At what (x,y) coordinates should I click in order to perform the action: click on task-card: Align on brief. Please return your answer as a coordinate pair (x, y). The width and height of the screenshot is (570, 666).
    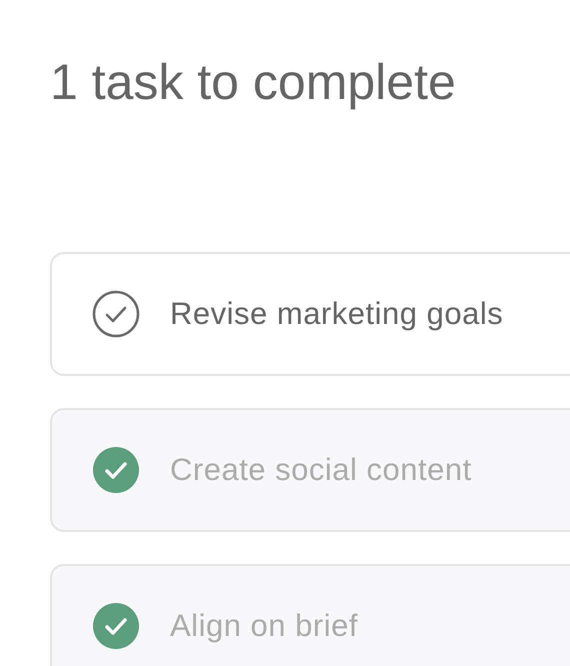
    Looking at the image, I should click on (310, 615).